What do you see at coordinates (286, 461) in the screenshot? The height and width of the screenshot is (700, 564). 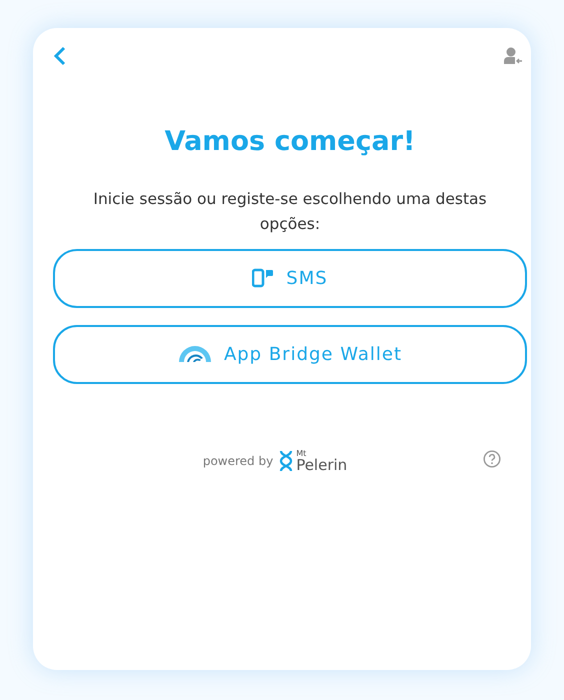 I see `logo-icon` at bounding box center [286, 461].